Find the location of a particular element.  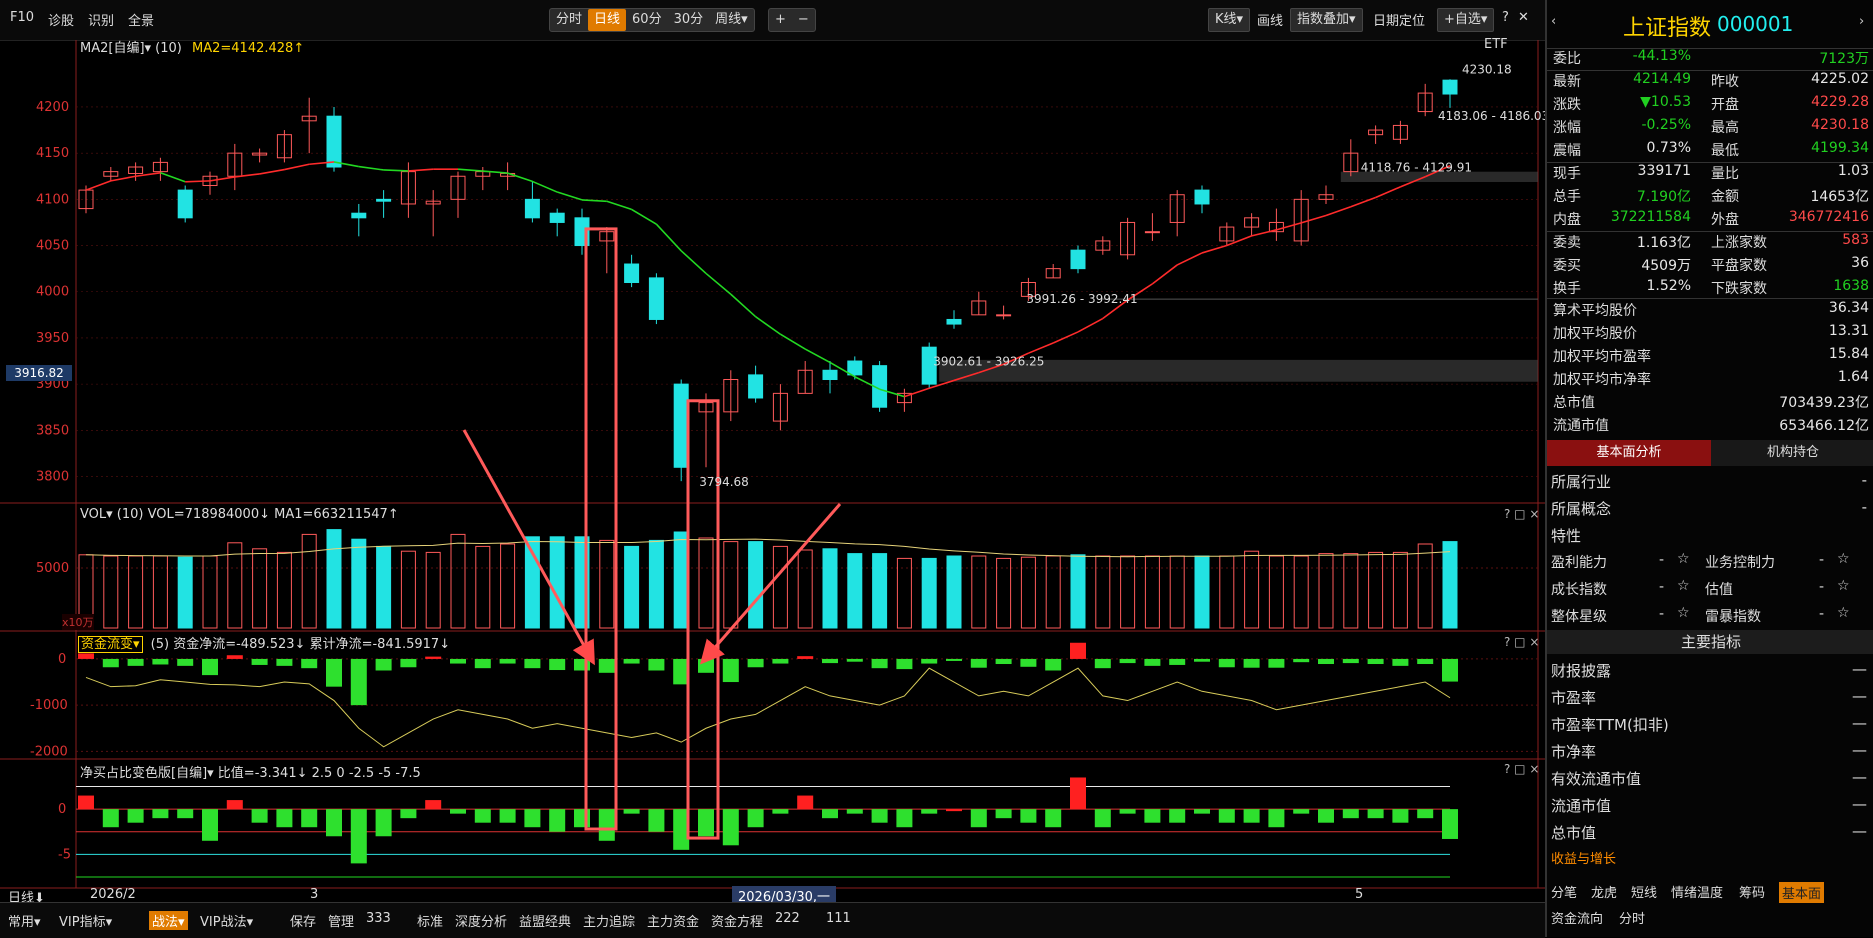

vol-indicator-label: VOL▾ (10) VOL=718984000↓ MA1=663211547↑ is located at coordinates (239, 514).